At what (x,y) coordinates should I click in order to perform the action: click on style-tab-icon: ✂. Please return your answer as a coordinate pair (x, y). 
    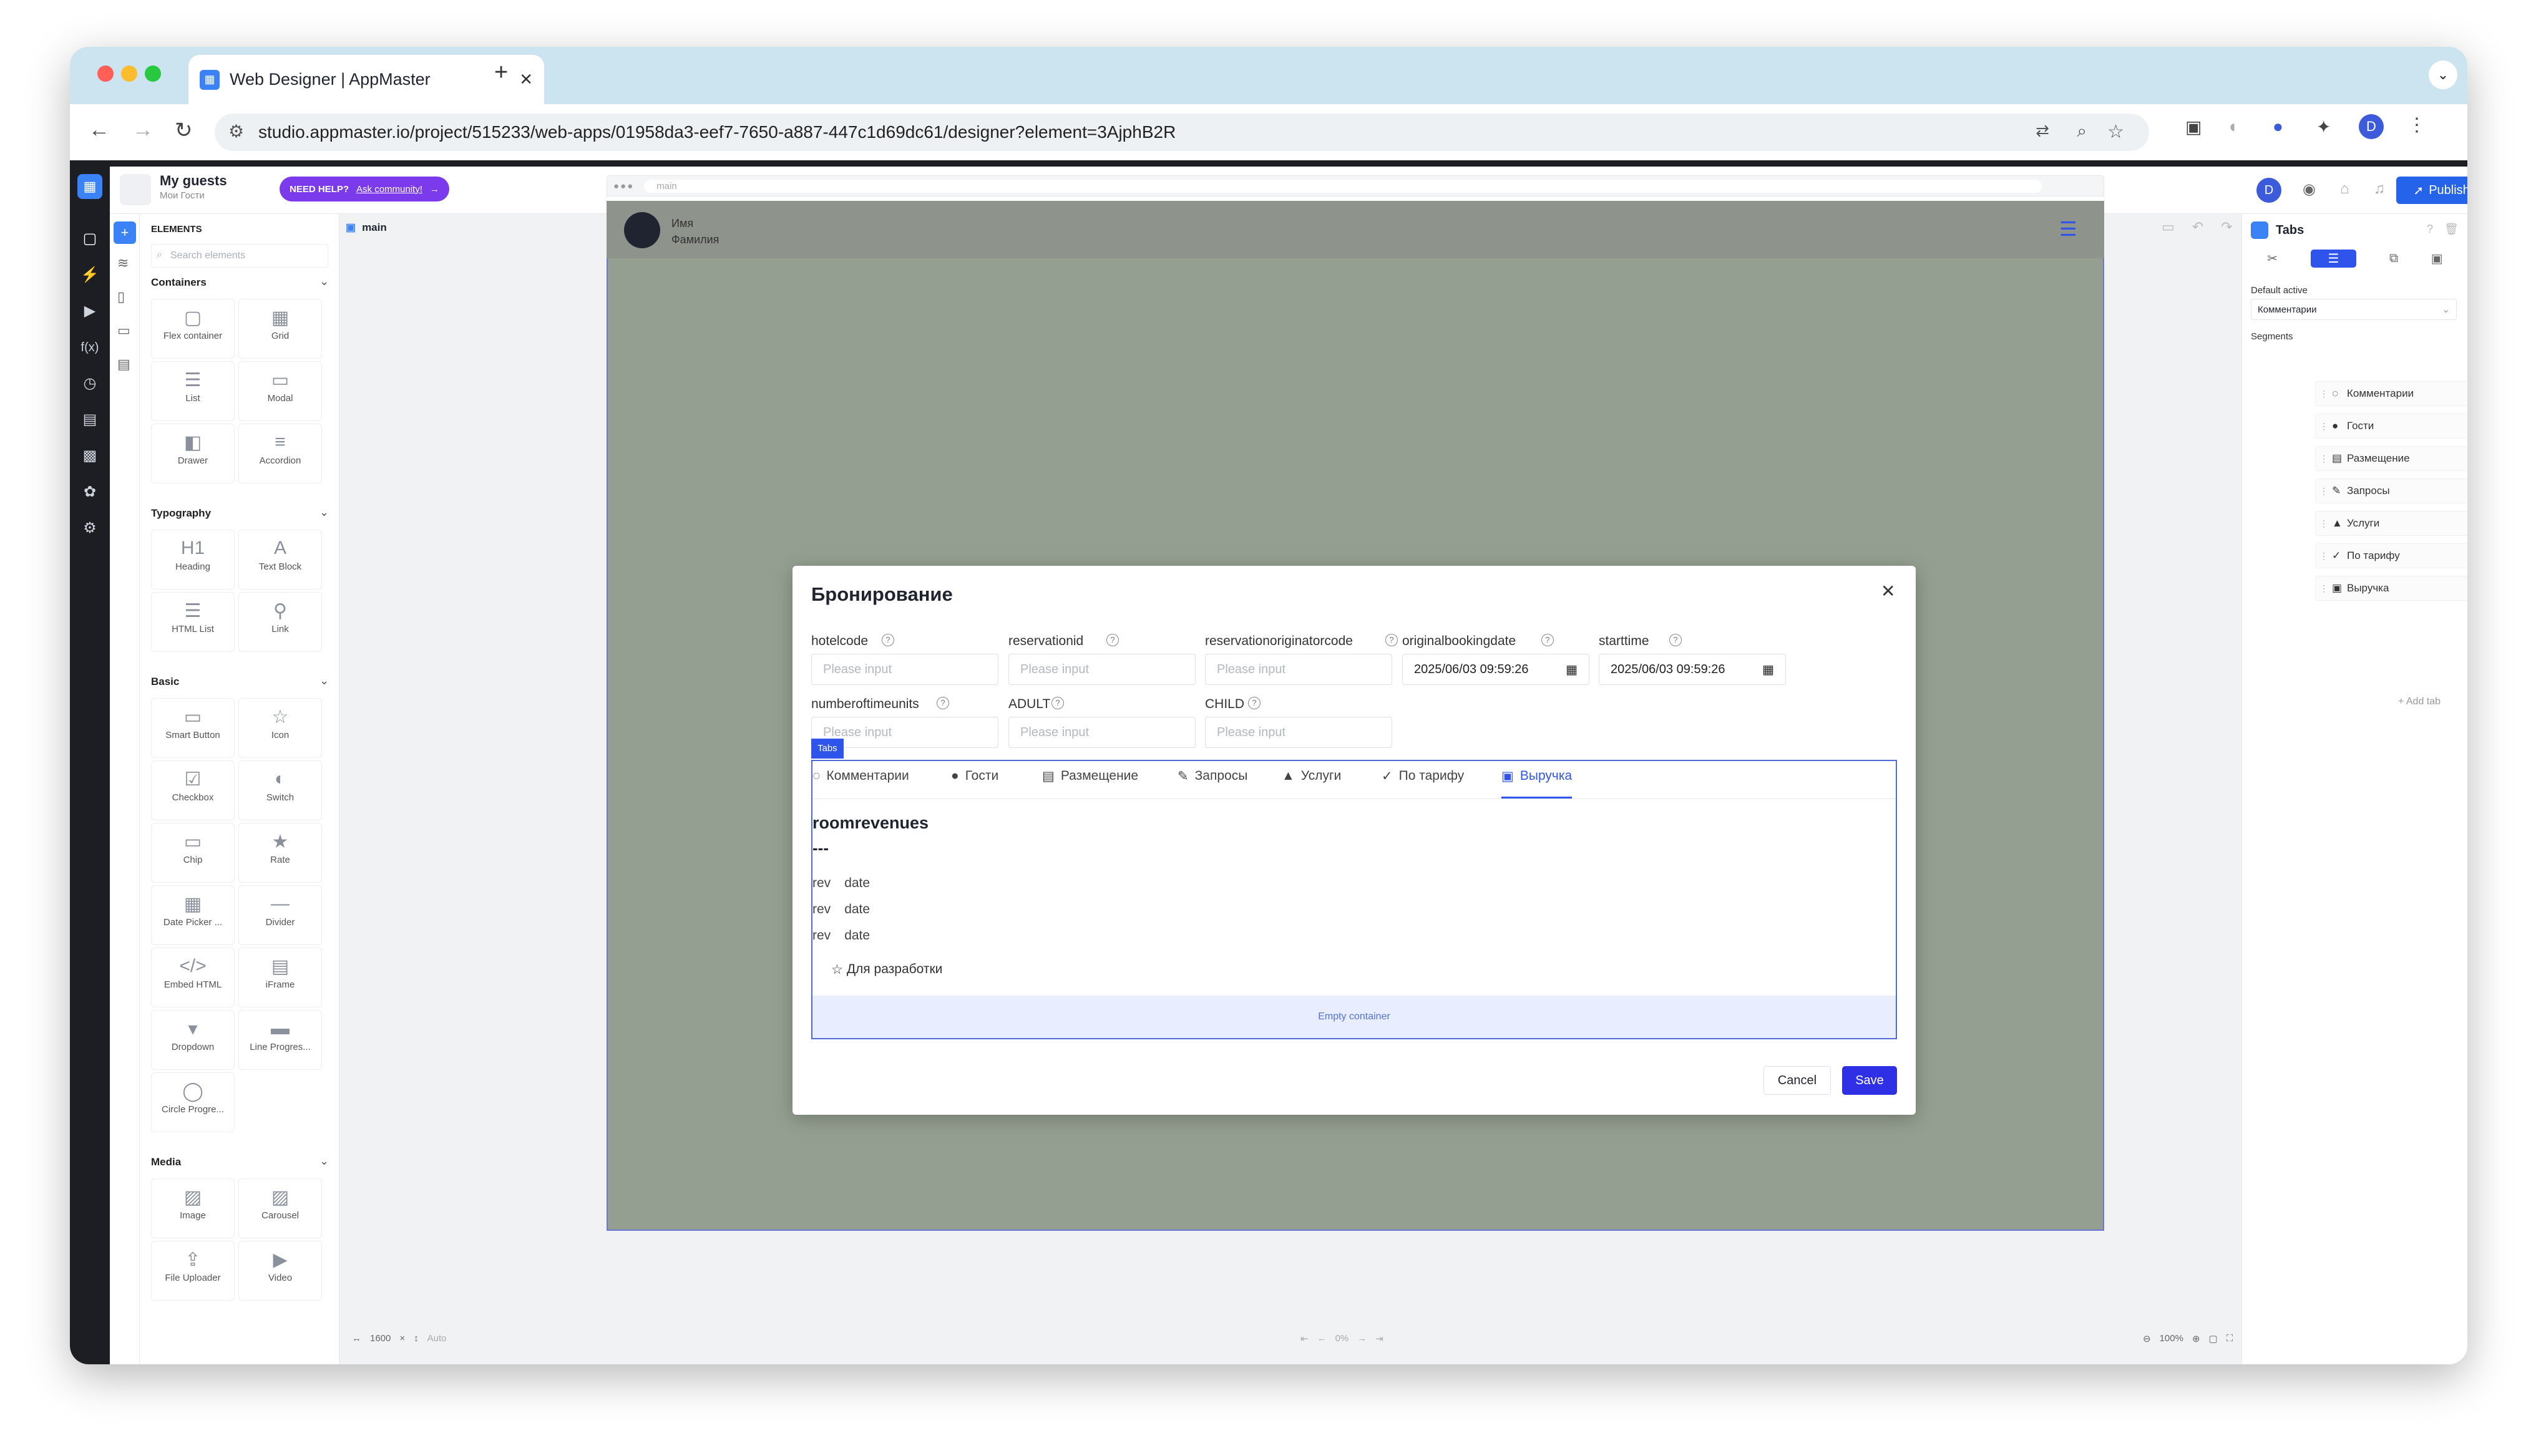
    Looking at the image, I should click on (2272, 258).